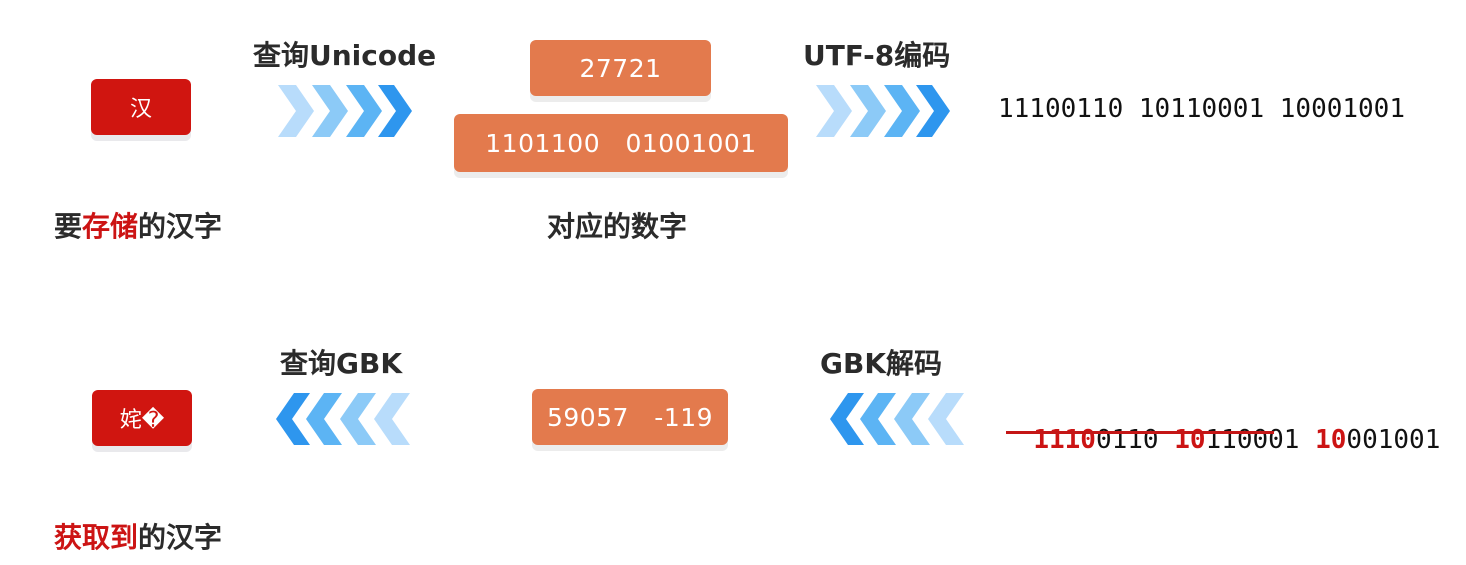 This screenshot has width=1466, height=565. What do you see at coordinates (140, 109) in the screenshot?
I see `source-char: 汉` at bounding box center [140, 109].